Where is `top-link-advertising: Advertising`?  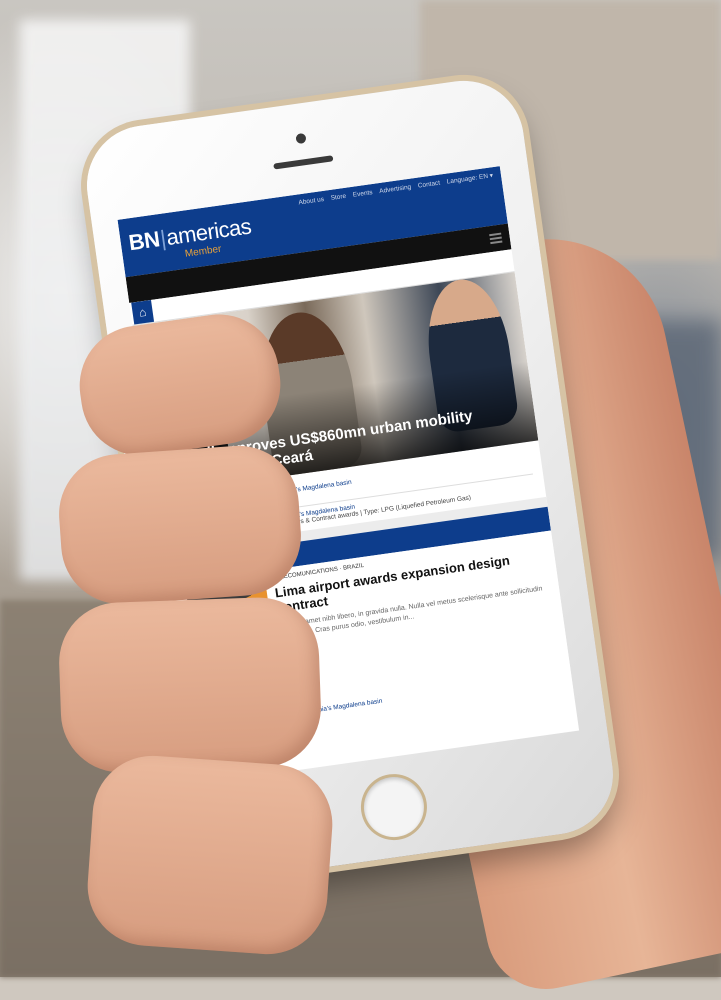 top-link-advertising: Advertising is located at coordinates (395, 189).